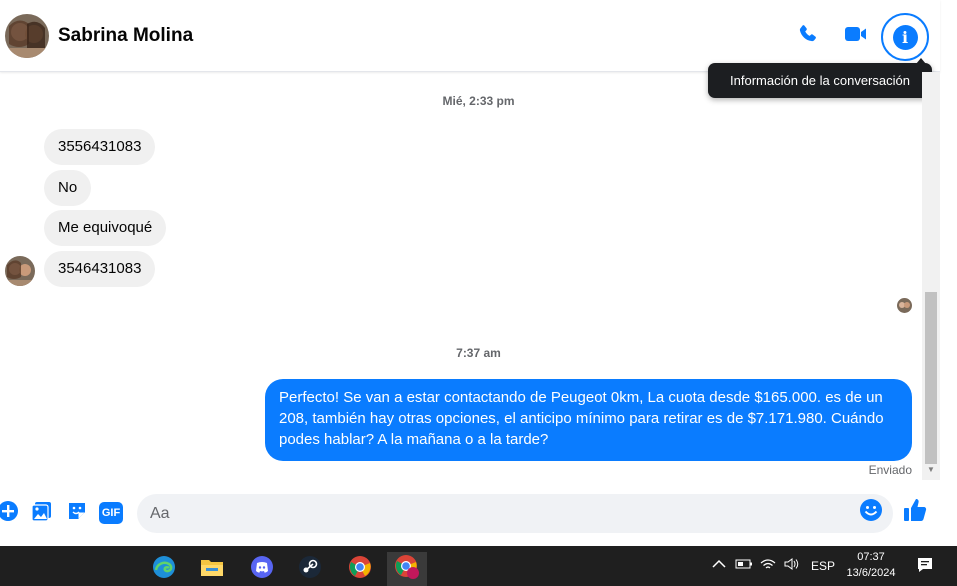 Image resolution: width=957 pixels, height=586 pixels. What do you see at coordinates (105, 228) in the screenshot?
I see `incoming-message: Me equivoqué` at bounding box center [105, 228].